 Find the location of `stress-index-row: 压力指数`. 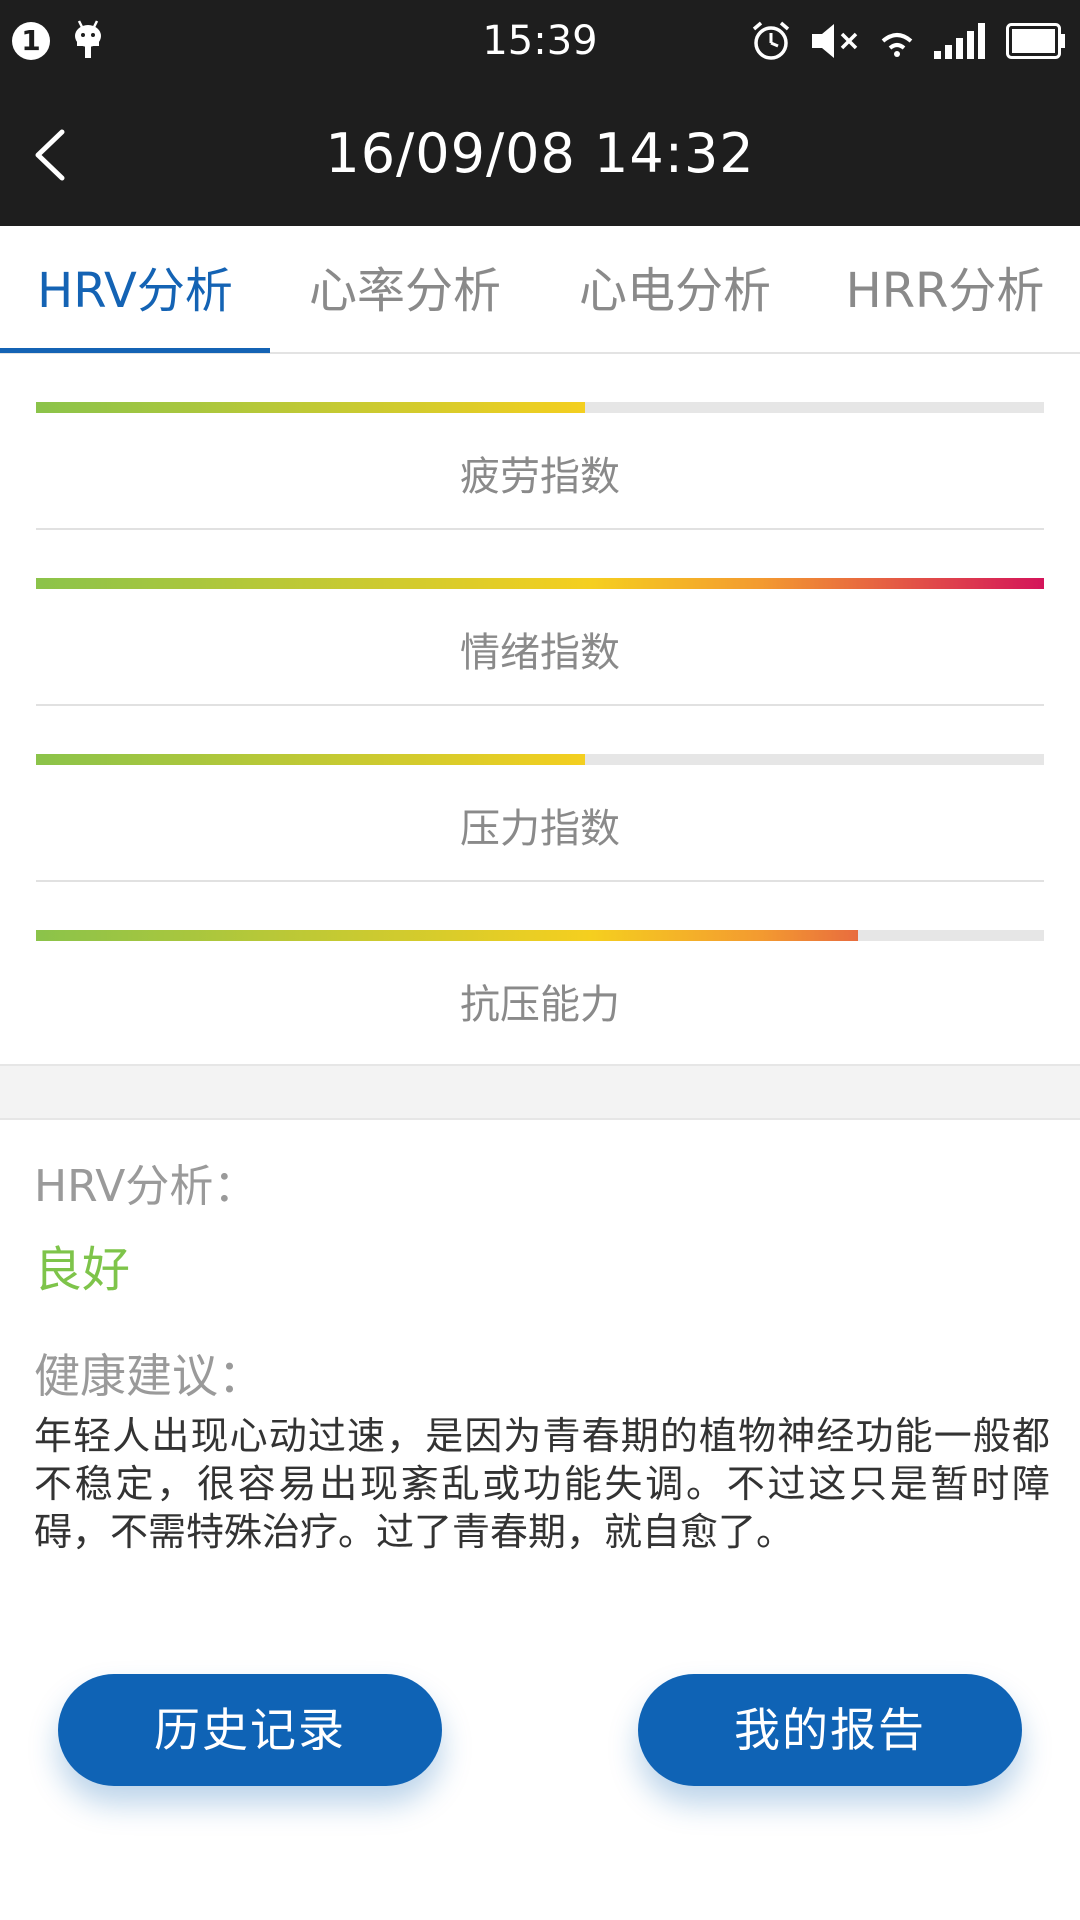

stress-index-row: 压力指数 is located at coordinates (540, 842).